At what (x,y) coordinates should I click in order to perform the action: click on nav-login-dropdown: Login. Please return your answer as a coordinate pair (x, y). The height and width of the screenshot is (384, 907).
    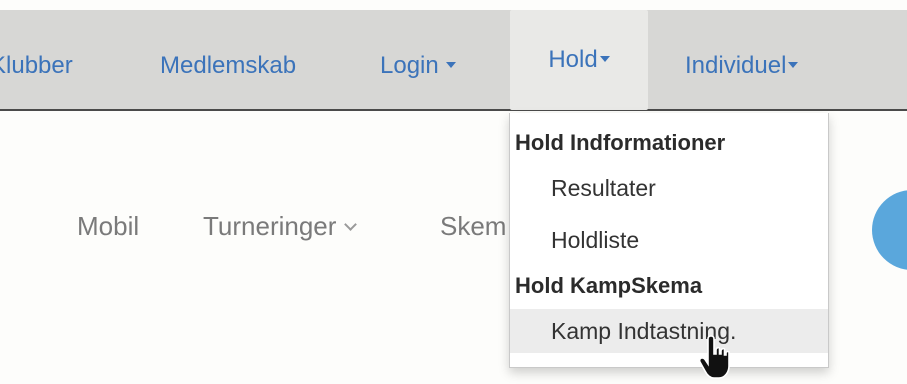
    Looking at the image, I should click on (418, 65).